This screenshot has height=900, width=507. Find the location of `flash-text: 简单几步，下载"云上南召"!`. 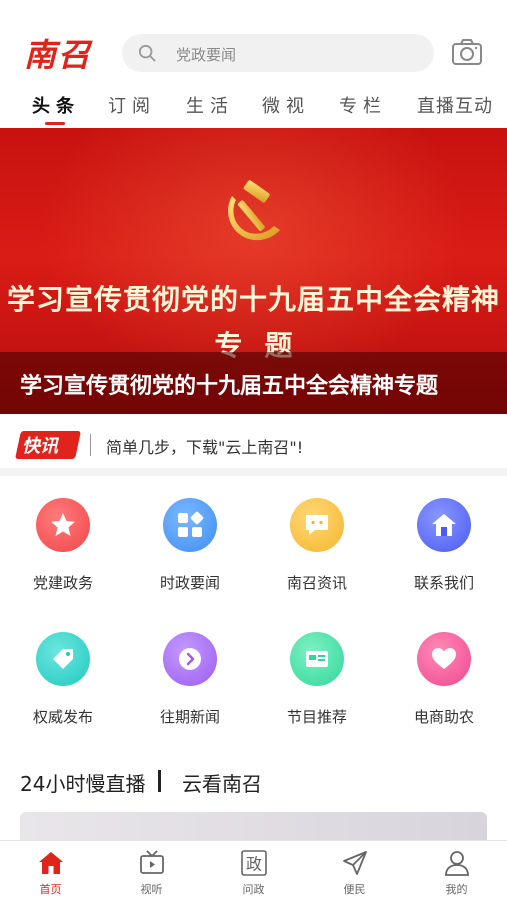

flash-text: 简单几步，下载"云上南召"! is located at coordinates (205, 447).